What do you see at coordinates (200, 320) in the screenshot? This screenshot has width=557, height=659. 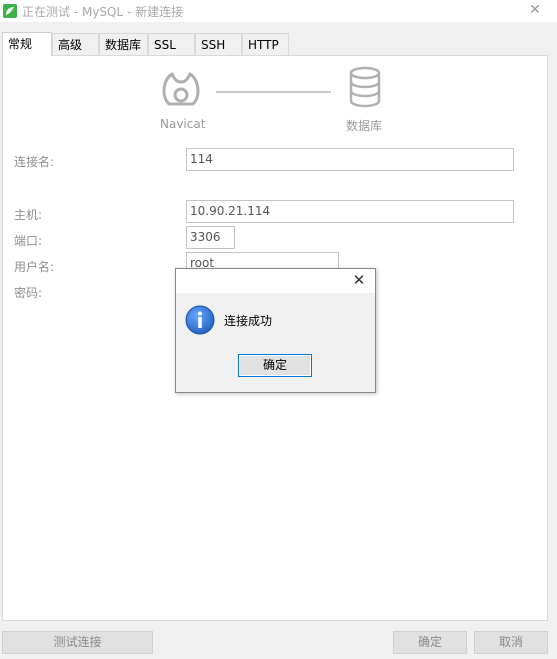 I see `info-icon` at bounding box center [200, 320].